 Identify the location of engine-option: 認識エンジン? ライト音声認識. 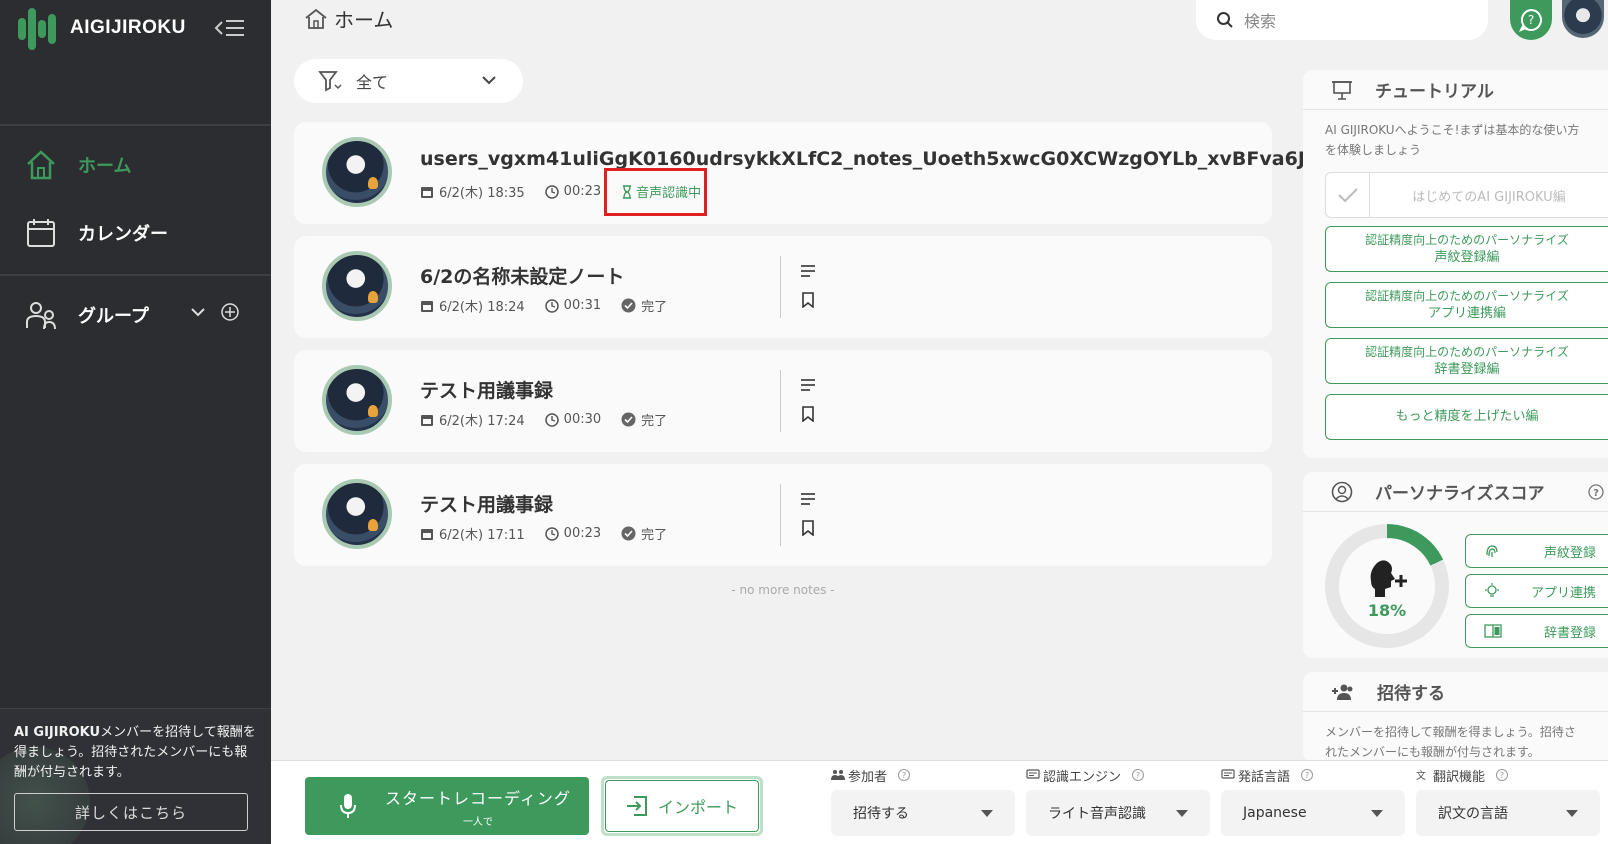
(1118, 801).